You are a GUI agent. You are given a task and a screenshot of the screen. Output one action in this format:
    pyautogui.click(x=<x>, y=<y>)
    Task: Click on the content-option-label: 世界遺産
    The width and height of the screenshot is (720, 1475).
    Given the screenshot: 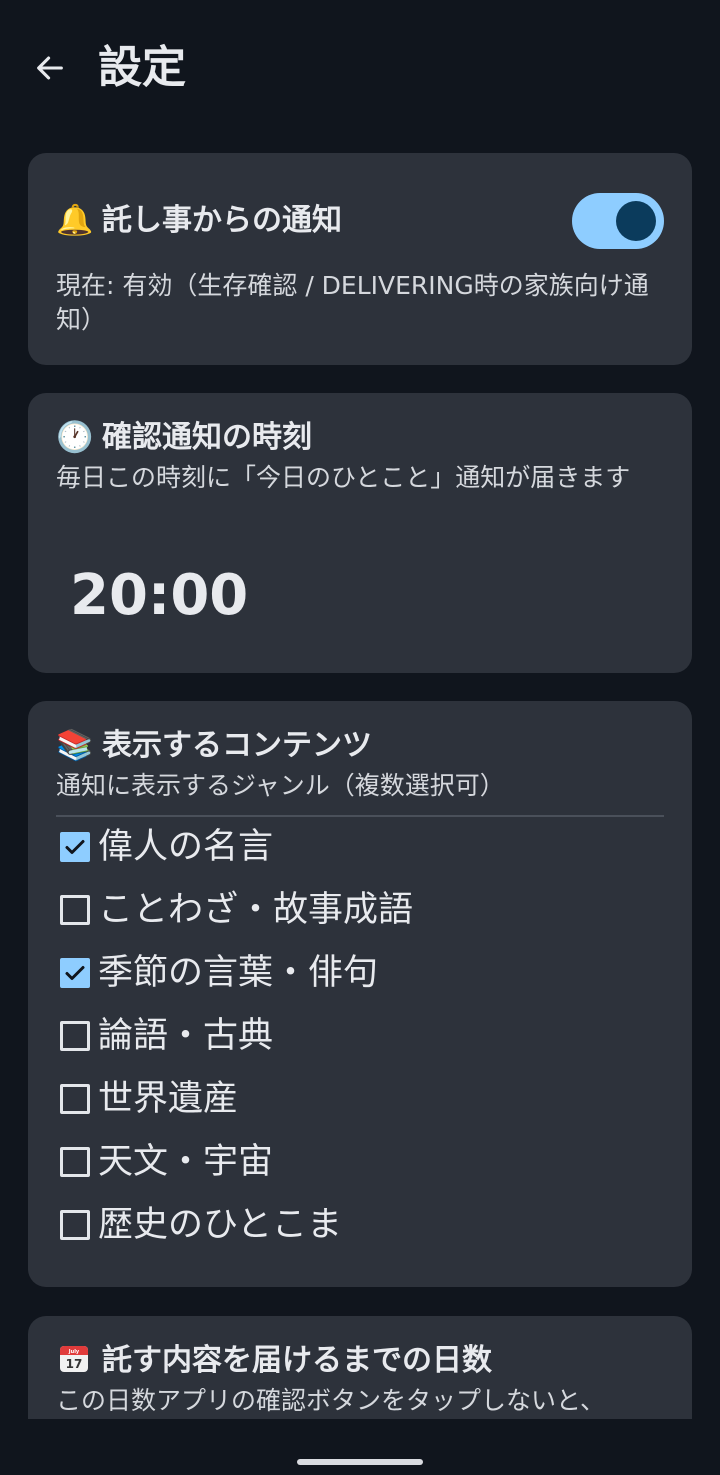 What is the action you would take?
    pyautogui.click(x=168, y=1099)
    